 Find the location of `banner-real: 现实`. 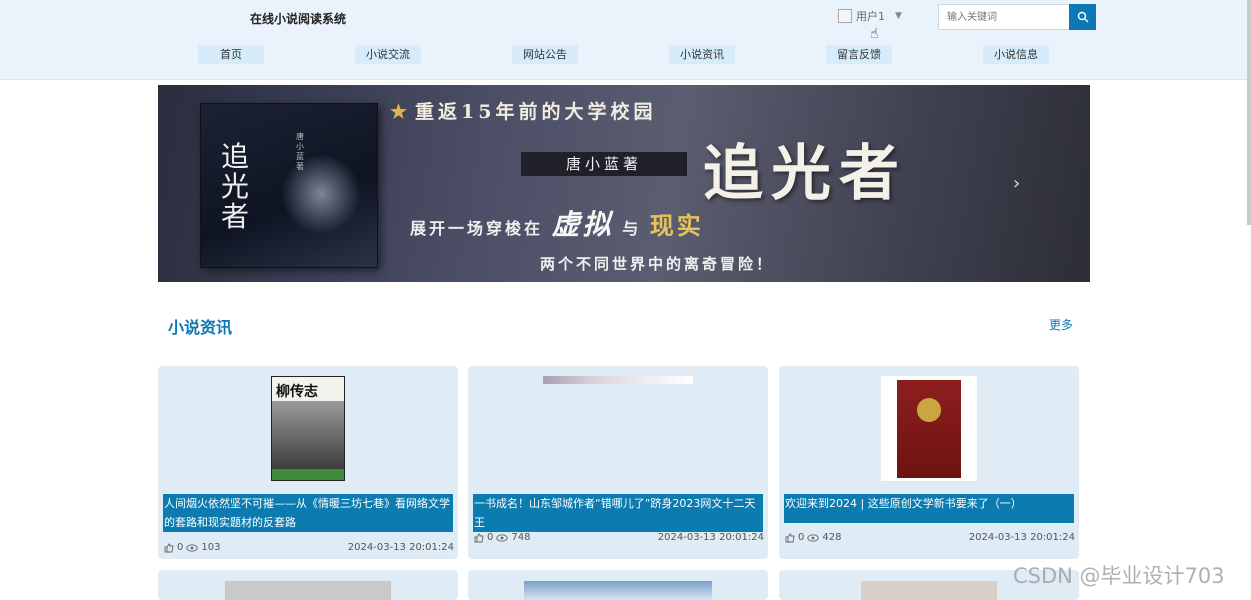

banner-real: 现实 is located at coordinates (676, 225).